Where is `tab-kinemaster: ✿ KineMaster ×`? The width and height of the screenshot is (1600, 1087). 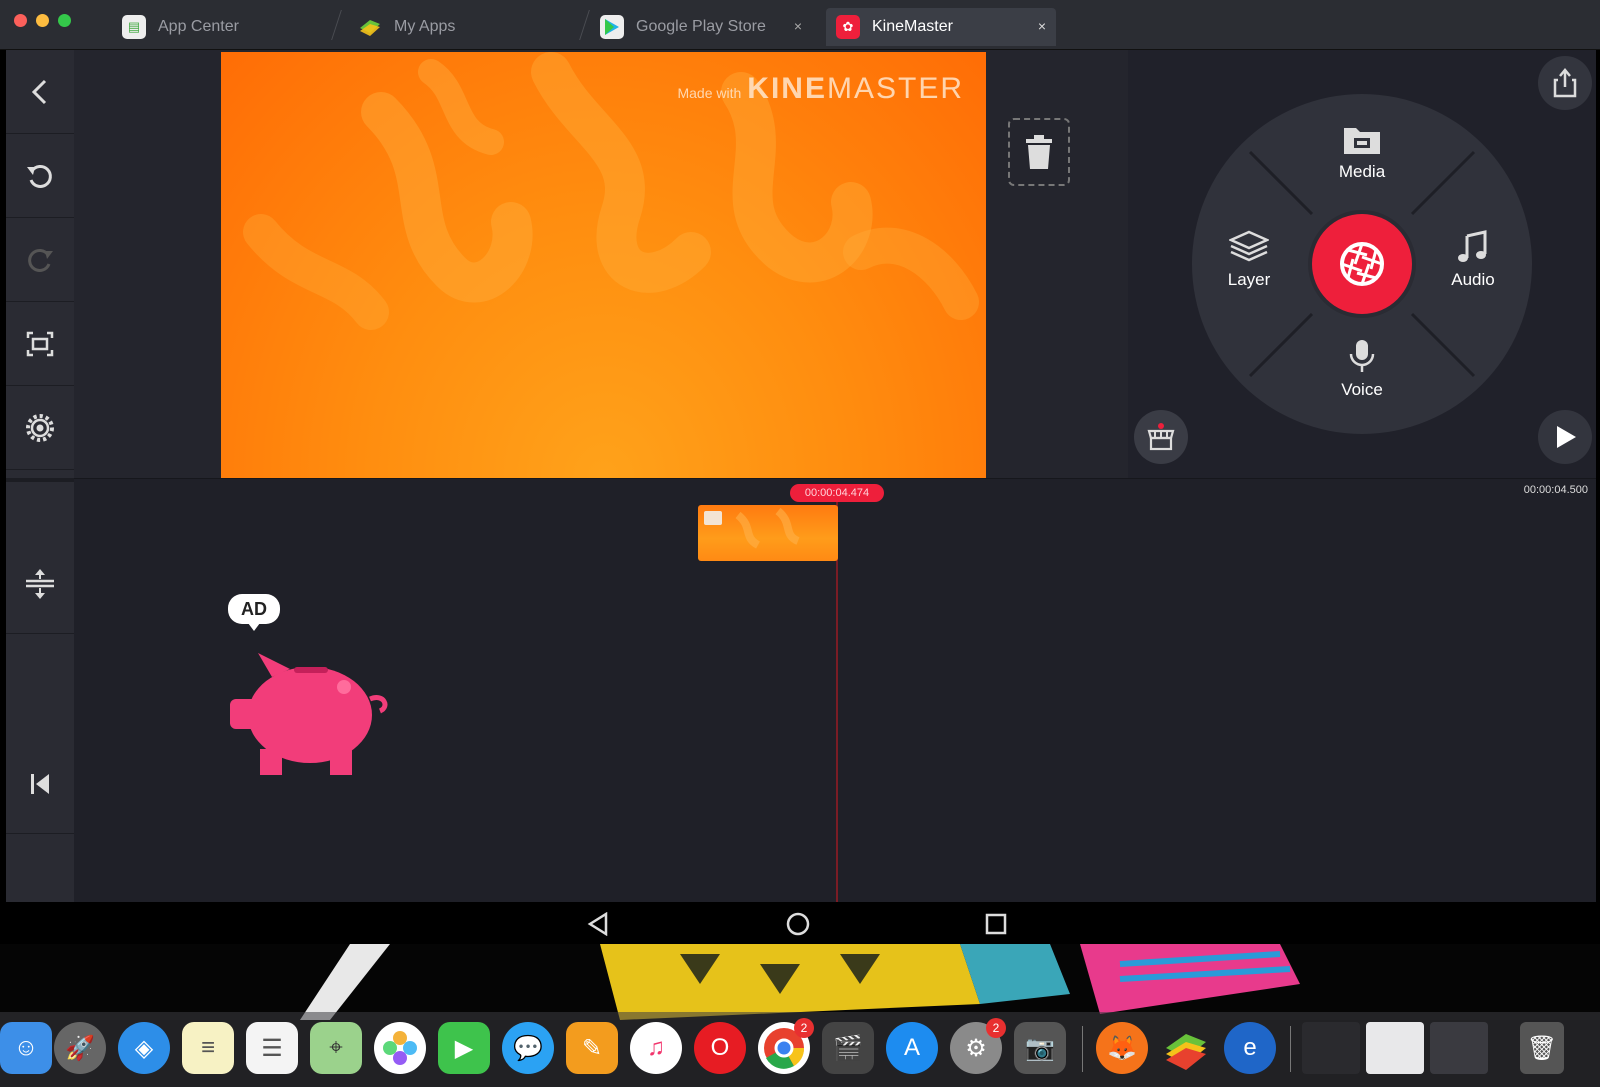
tab-kinemaster: ✿ KineMaster × is located at coordinates (941, 27).